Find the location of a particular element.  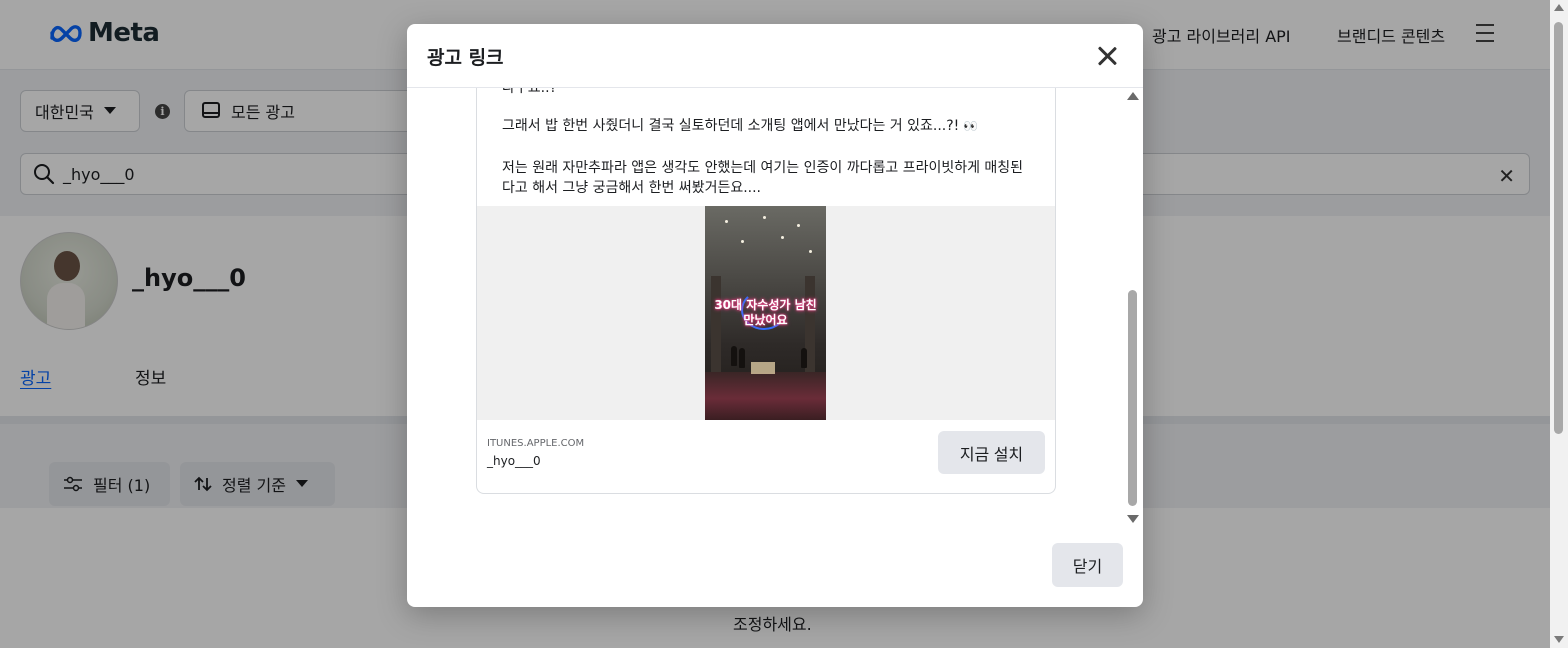

install-now-button: 지금 설치 is located at coordinates (991, 452).